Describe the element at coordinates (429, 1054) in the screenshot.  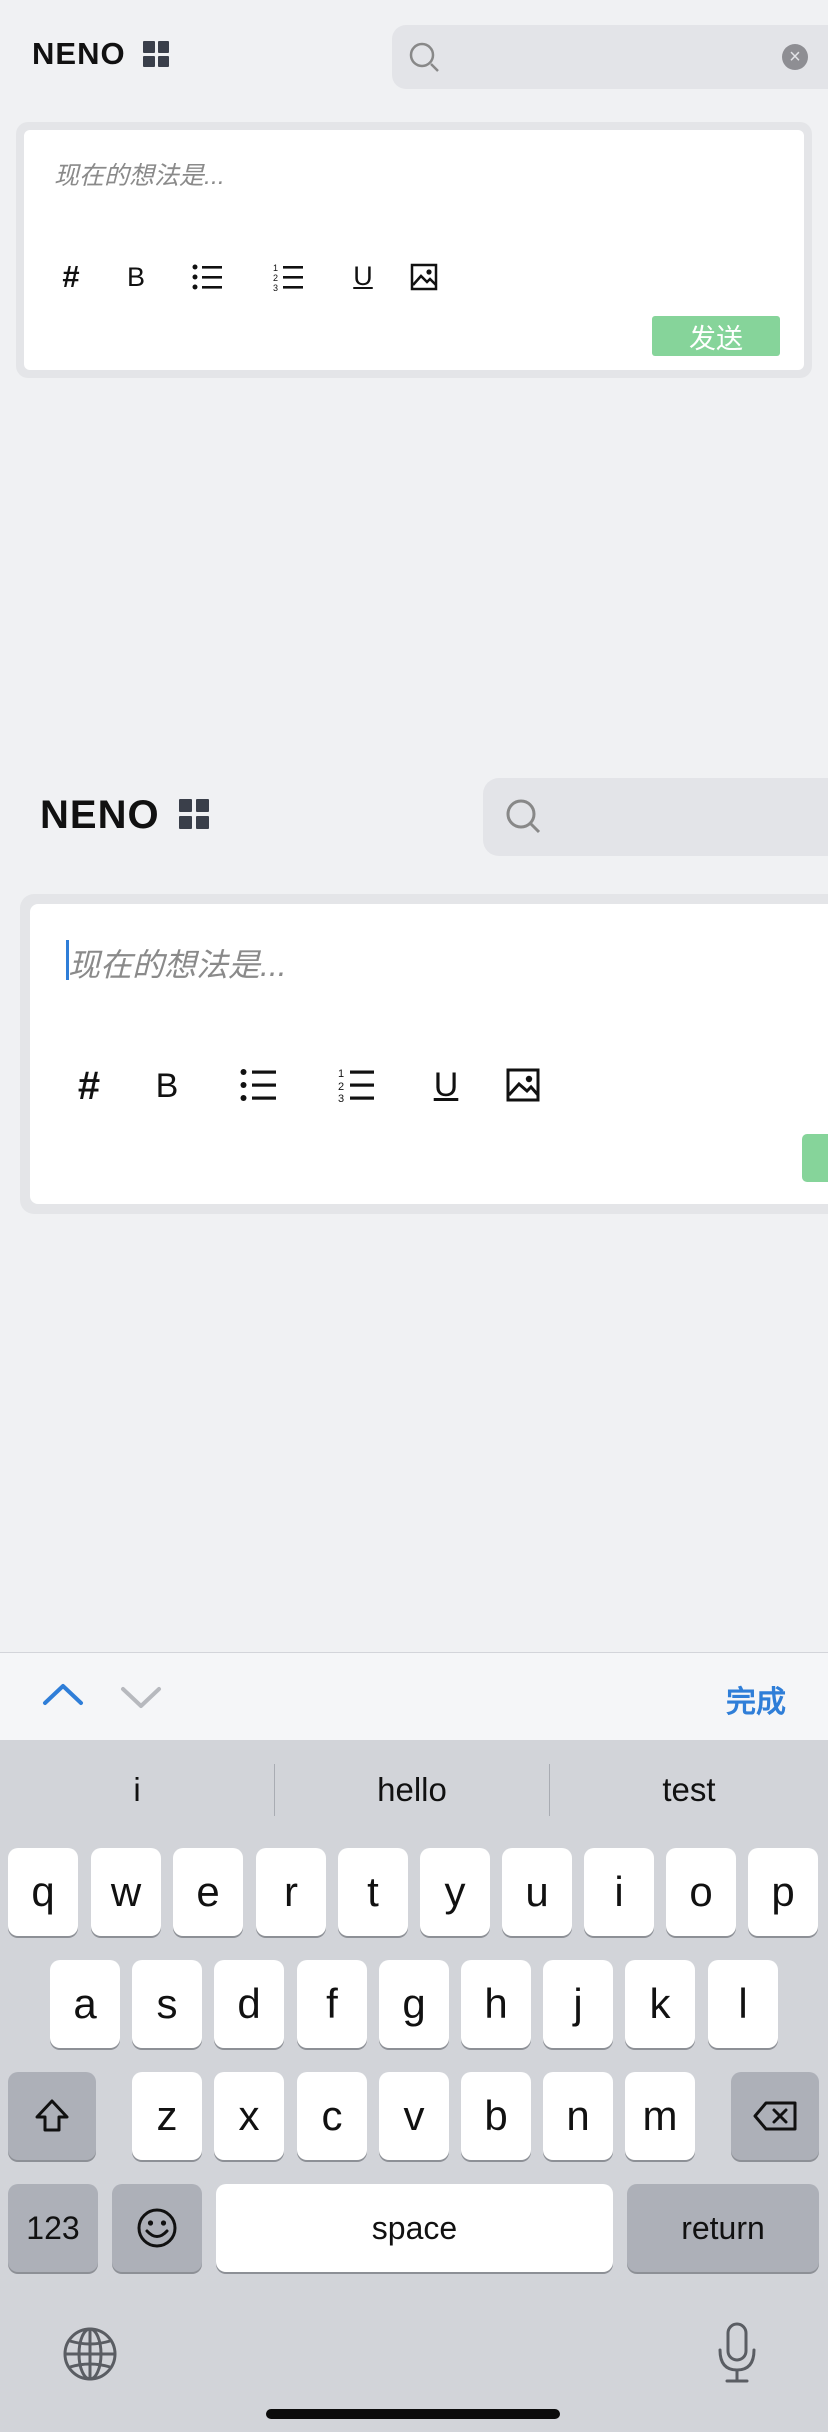
I see `editor-card-zoomed: 现在的想法是... # B 123 U` at that location.